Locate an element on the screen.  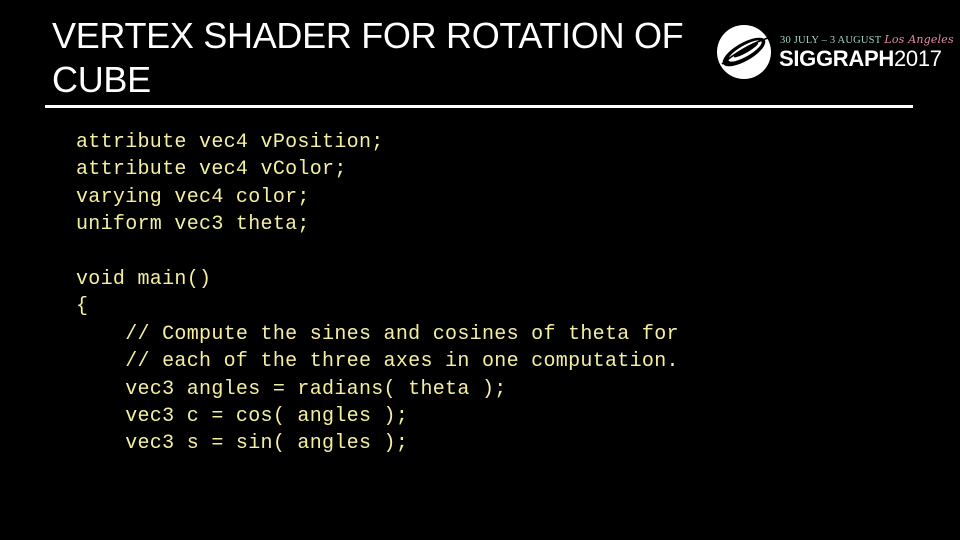
event-city: Los Angeles is located at coordinates (919, 39).